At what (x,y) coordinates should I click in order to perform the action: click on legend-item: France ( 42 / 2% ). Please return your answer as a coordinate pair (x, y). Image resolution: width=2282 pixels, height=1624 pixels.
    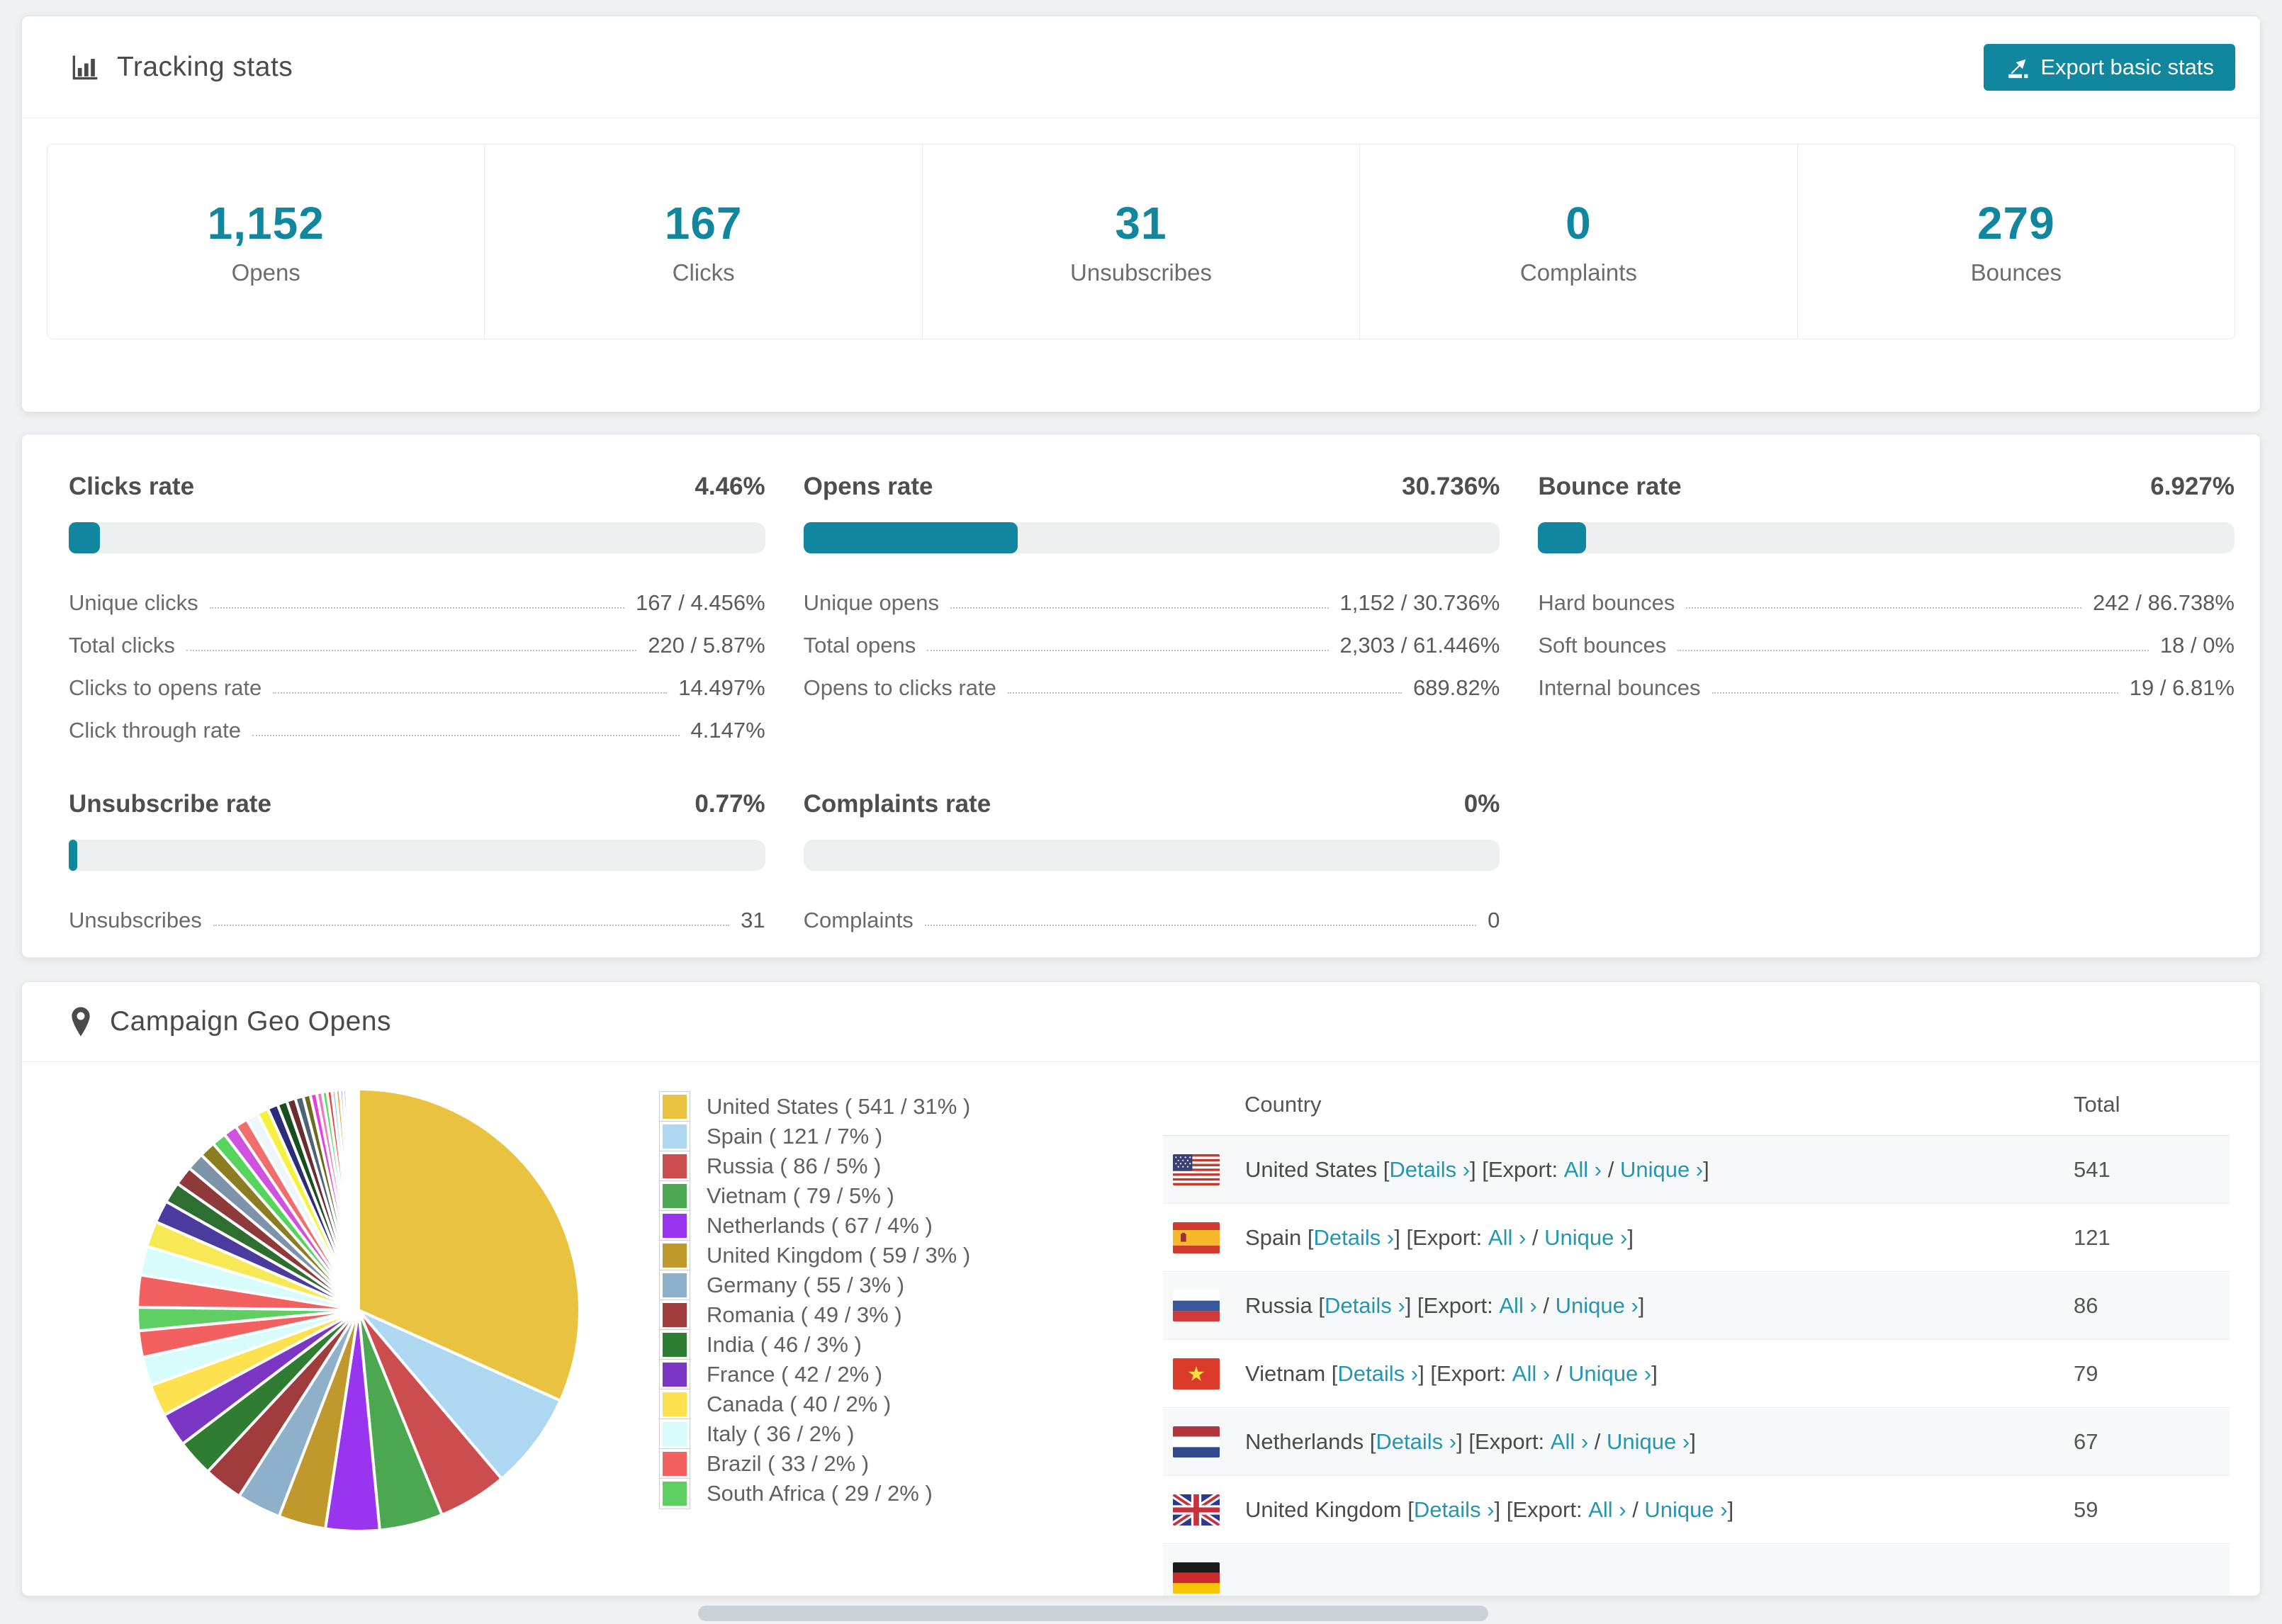
    Looking at the image, I should click on (815, 1375).